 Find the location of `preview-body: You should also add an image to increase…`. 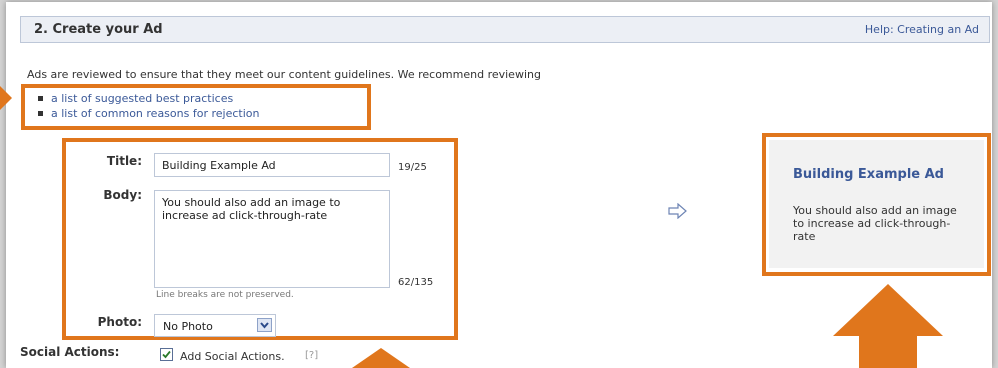

preview-body: You should also add an image to increase… is located at coordinates (875, 223).